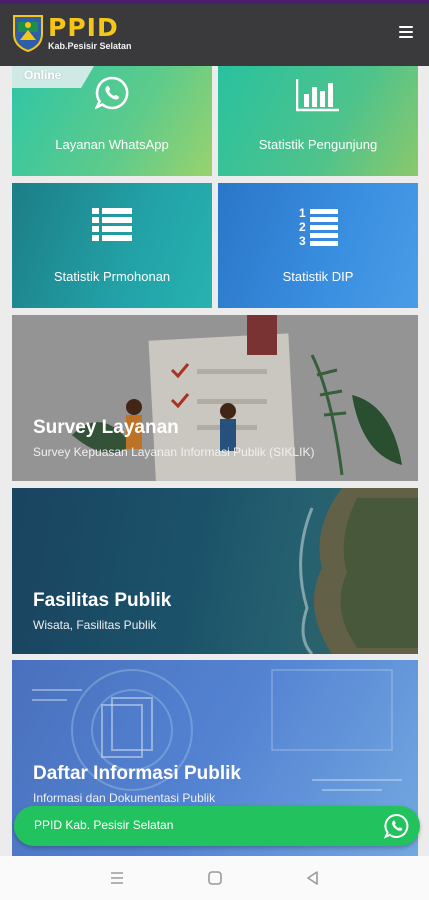 This screenshot has width=429, height=900. Describe the element at coordinates (302, 227) in the screenshot. I see `svg-text: 2` at that location.